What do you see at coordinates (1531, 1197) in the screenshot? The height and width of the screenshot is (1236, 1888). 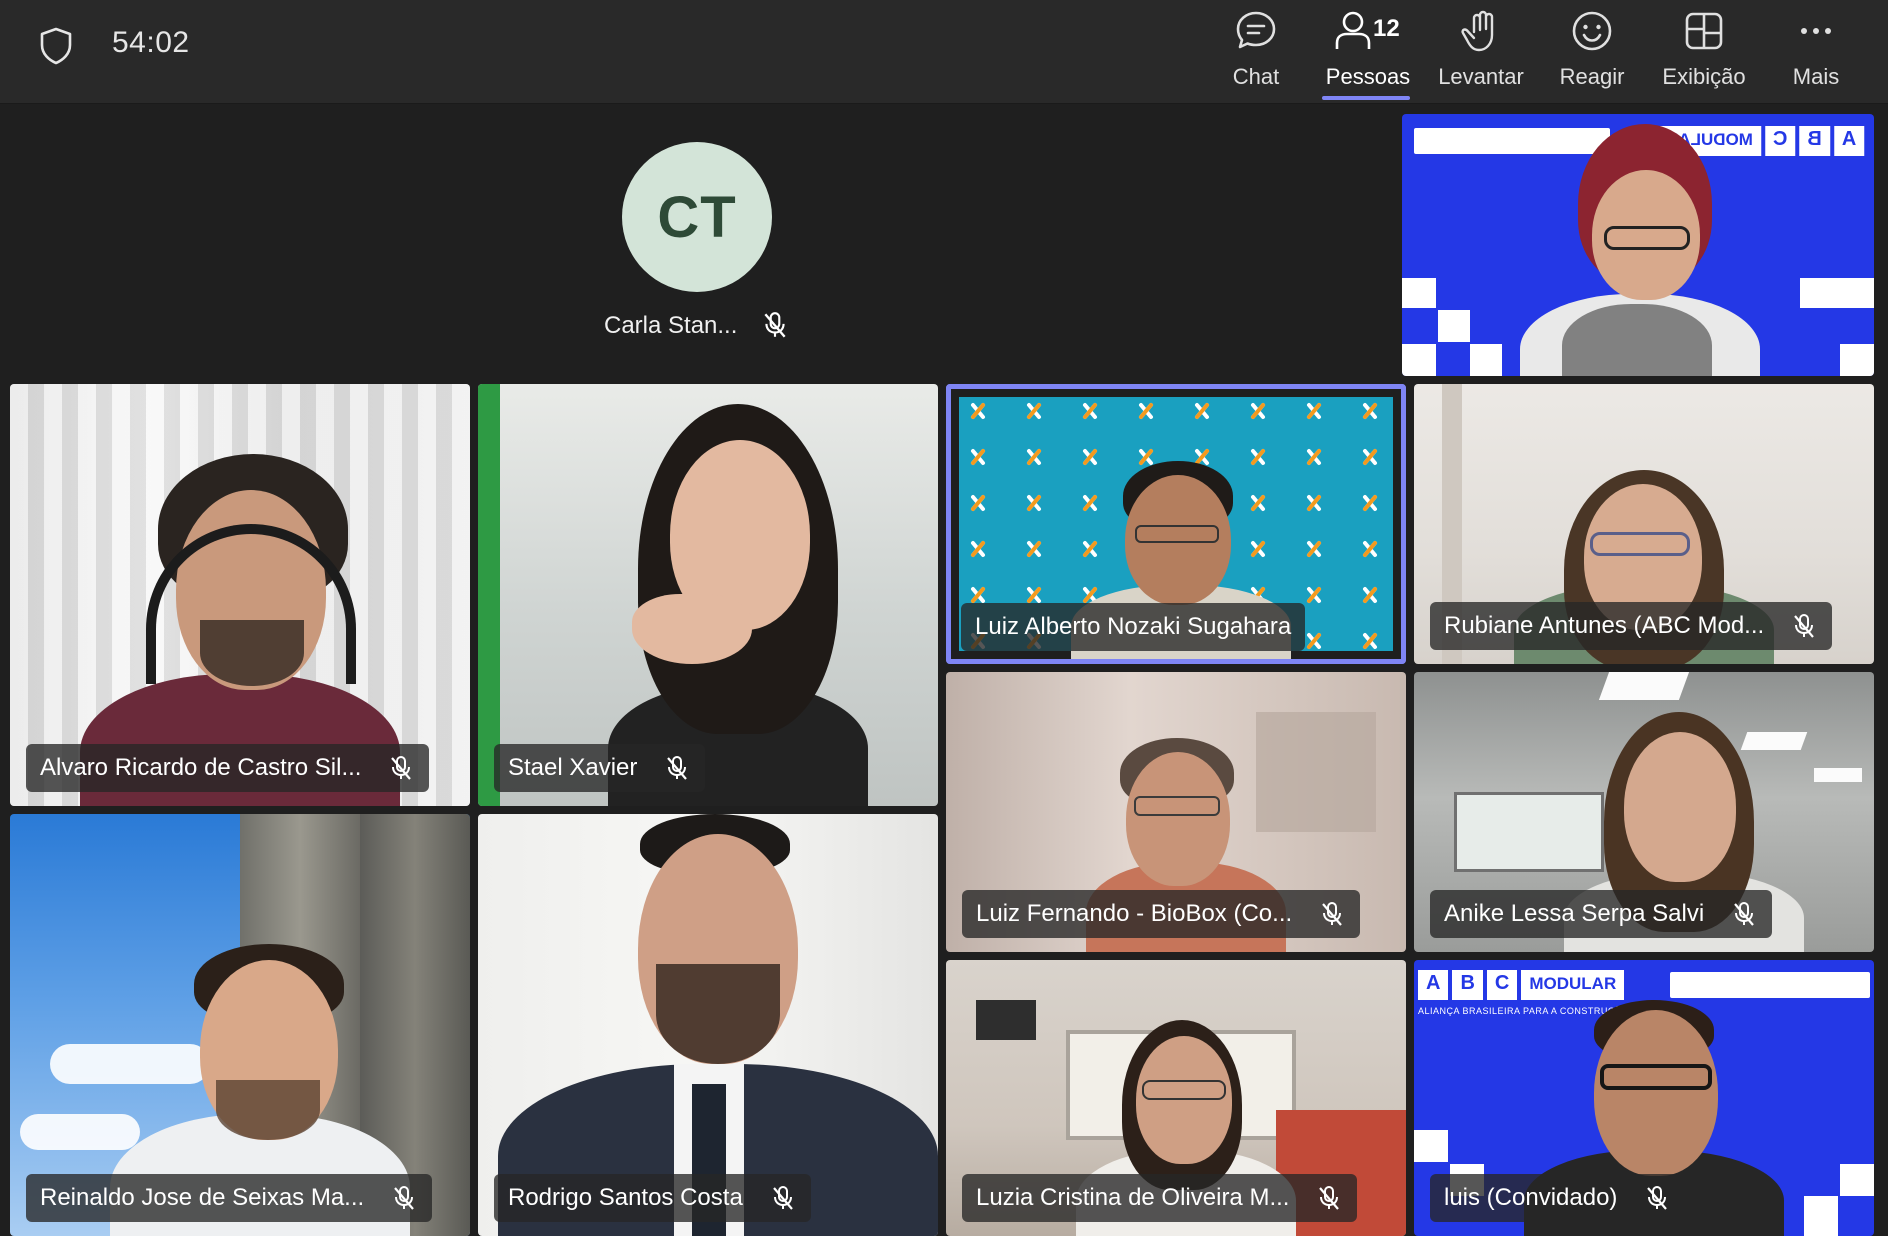 I see `participant-name: luis (Convidado)` at bounding box center [1531, 1197].